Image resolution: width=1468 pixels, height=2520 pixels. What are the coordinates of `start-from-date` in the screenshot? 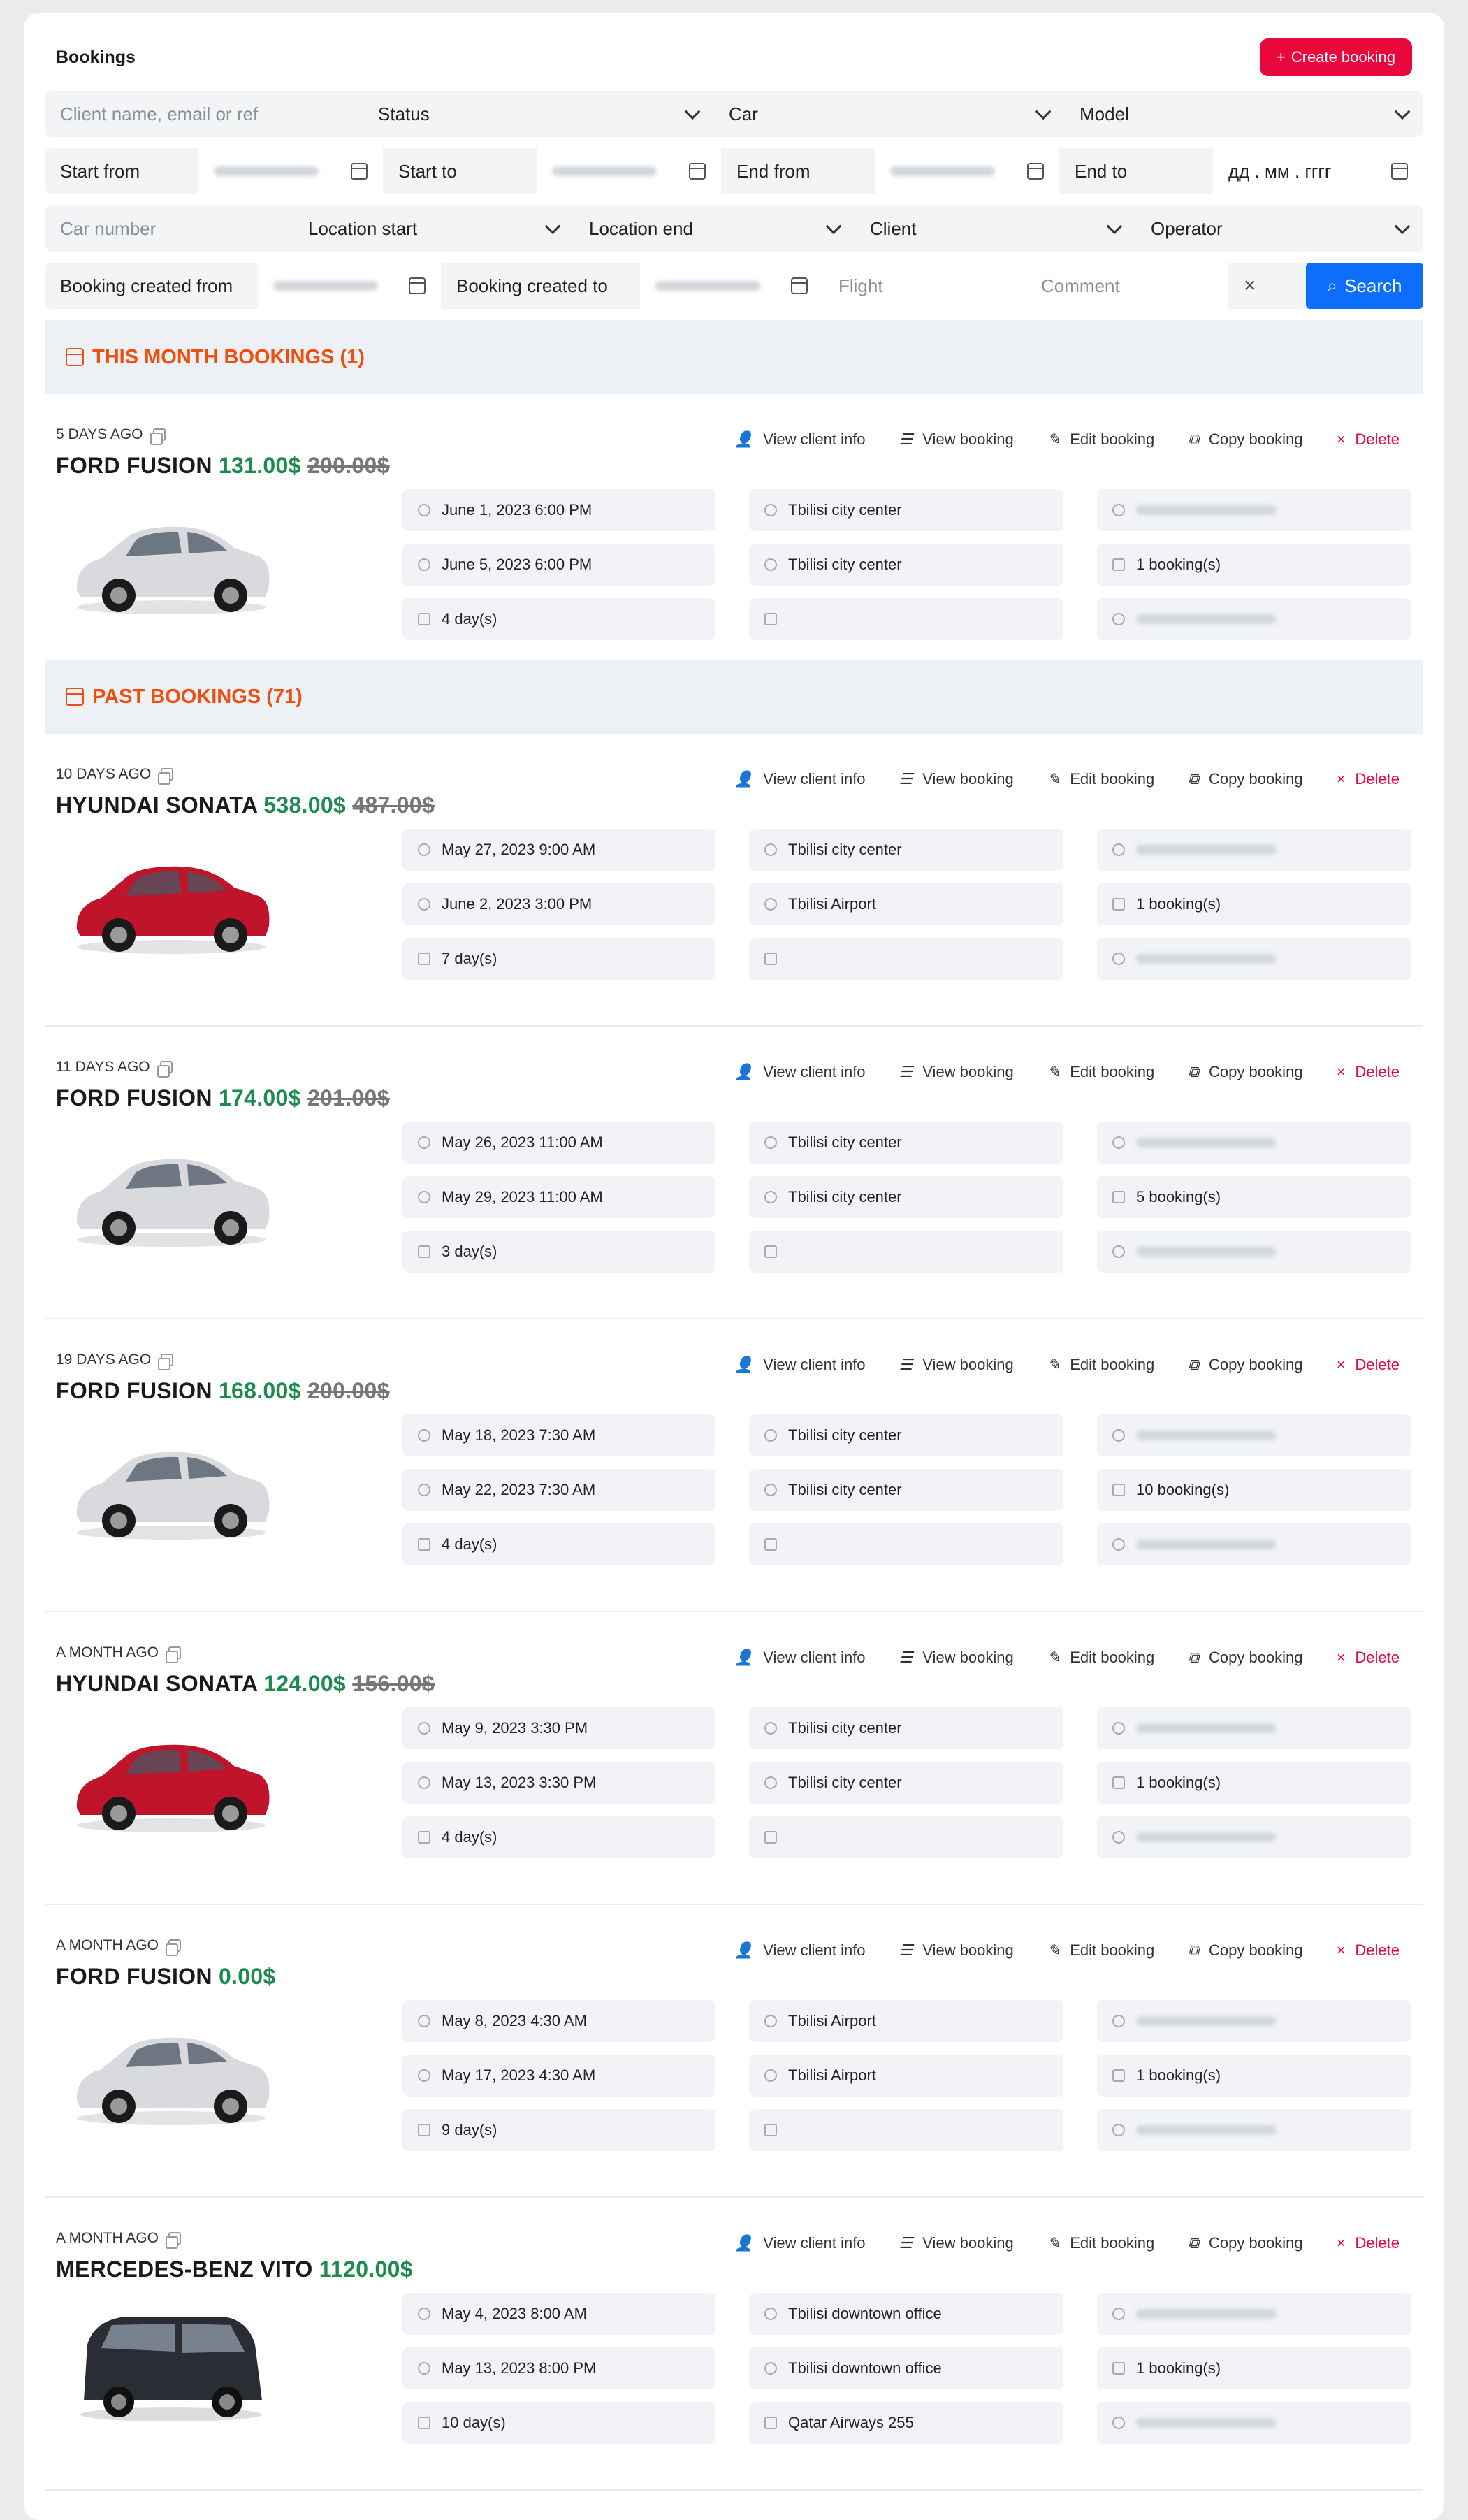 It's located at (291, 171).